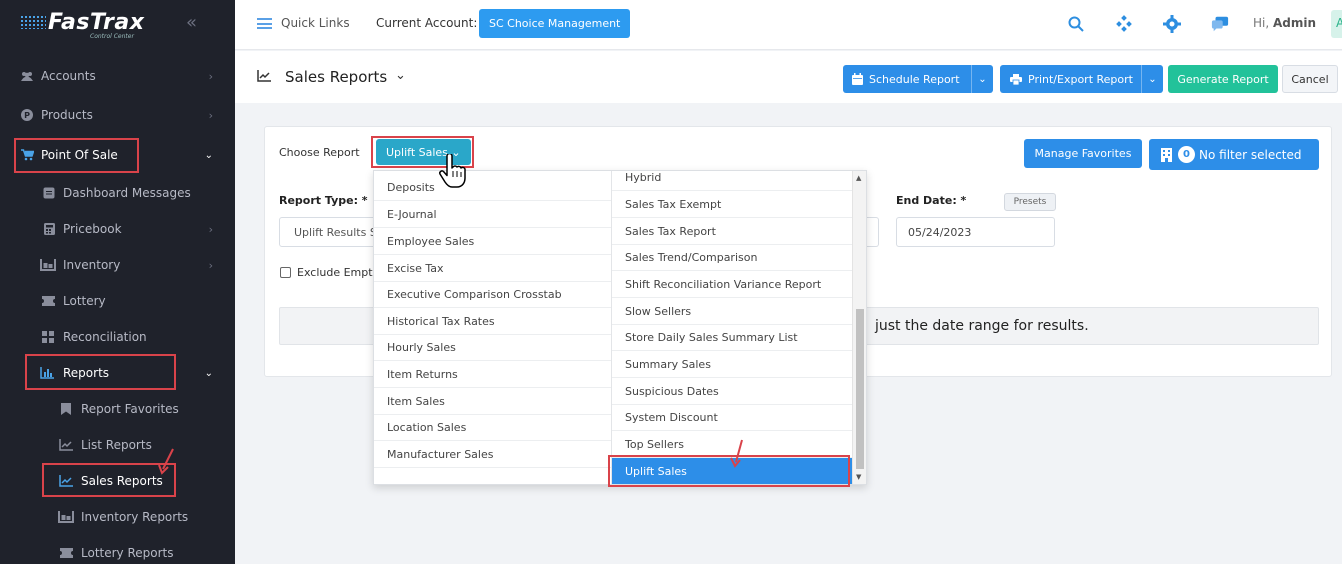  What do you see at coordinates (285, 272) in the screenshot?
I see `exclude-empty-checkbox` at bounding box center [285, 272].